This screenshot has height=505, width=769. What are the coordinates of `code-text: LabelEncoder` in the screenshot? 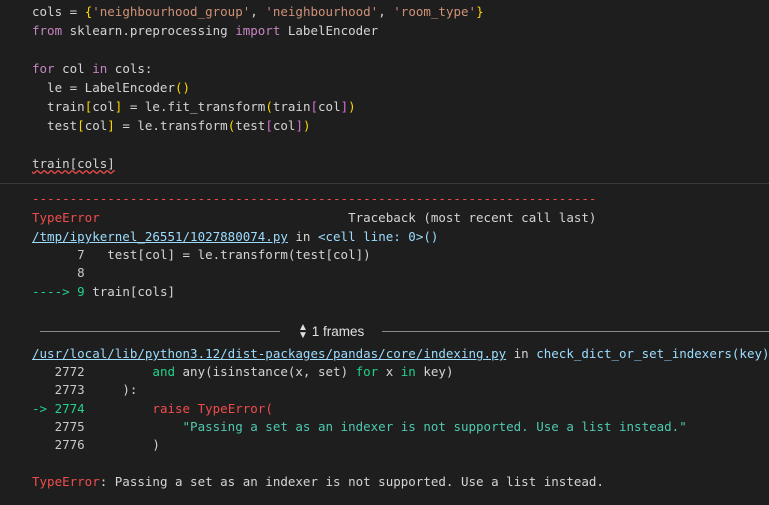 It's located at (329, 30).